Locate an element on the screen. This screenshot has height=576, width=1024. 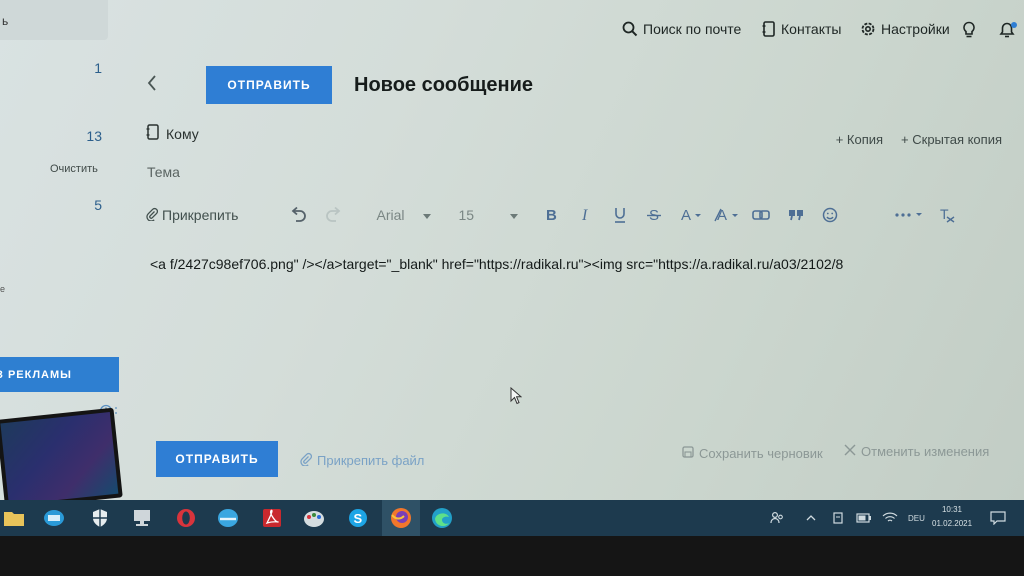
promo-image is located at coordinates (61, 453).